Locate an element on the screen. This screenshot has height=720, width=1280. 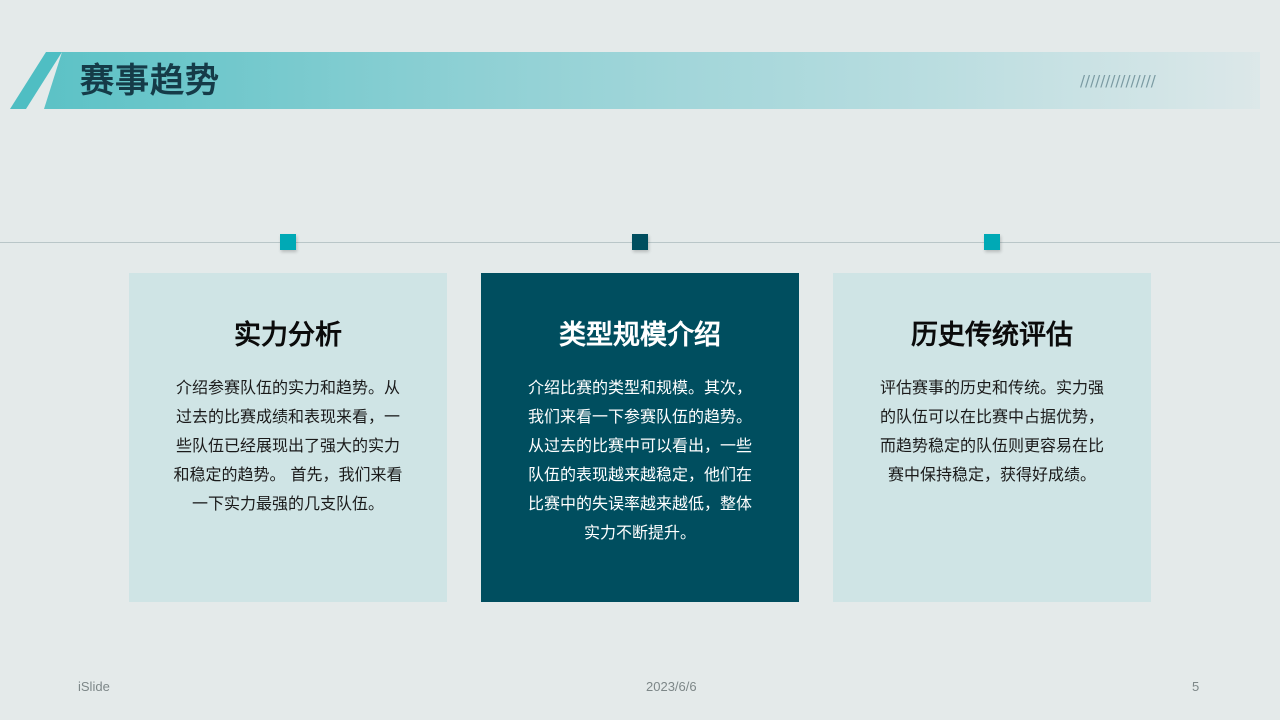
title-banner is located at coordinates (652, 80).